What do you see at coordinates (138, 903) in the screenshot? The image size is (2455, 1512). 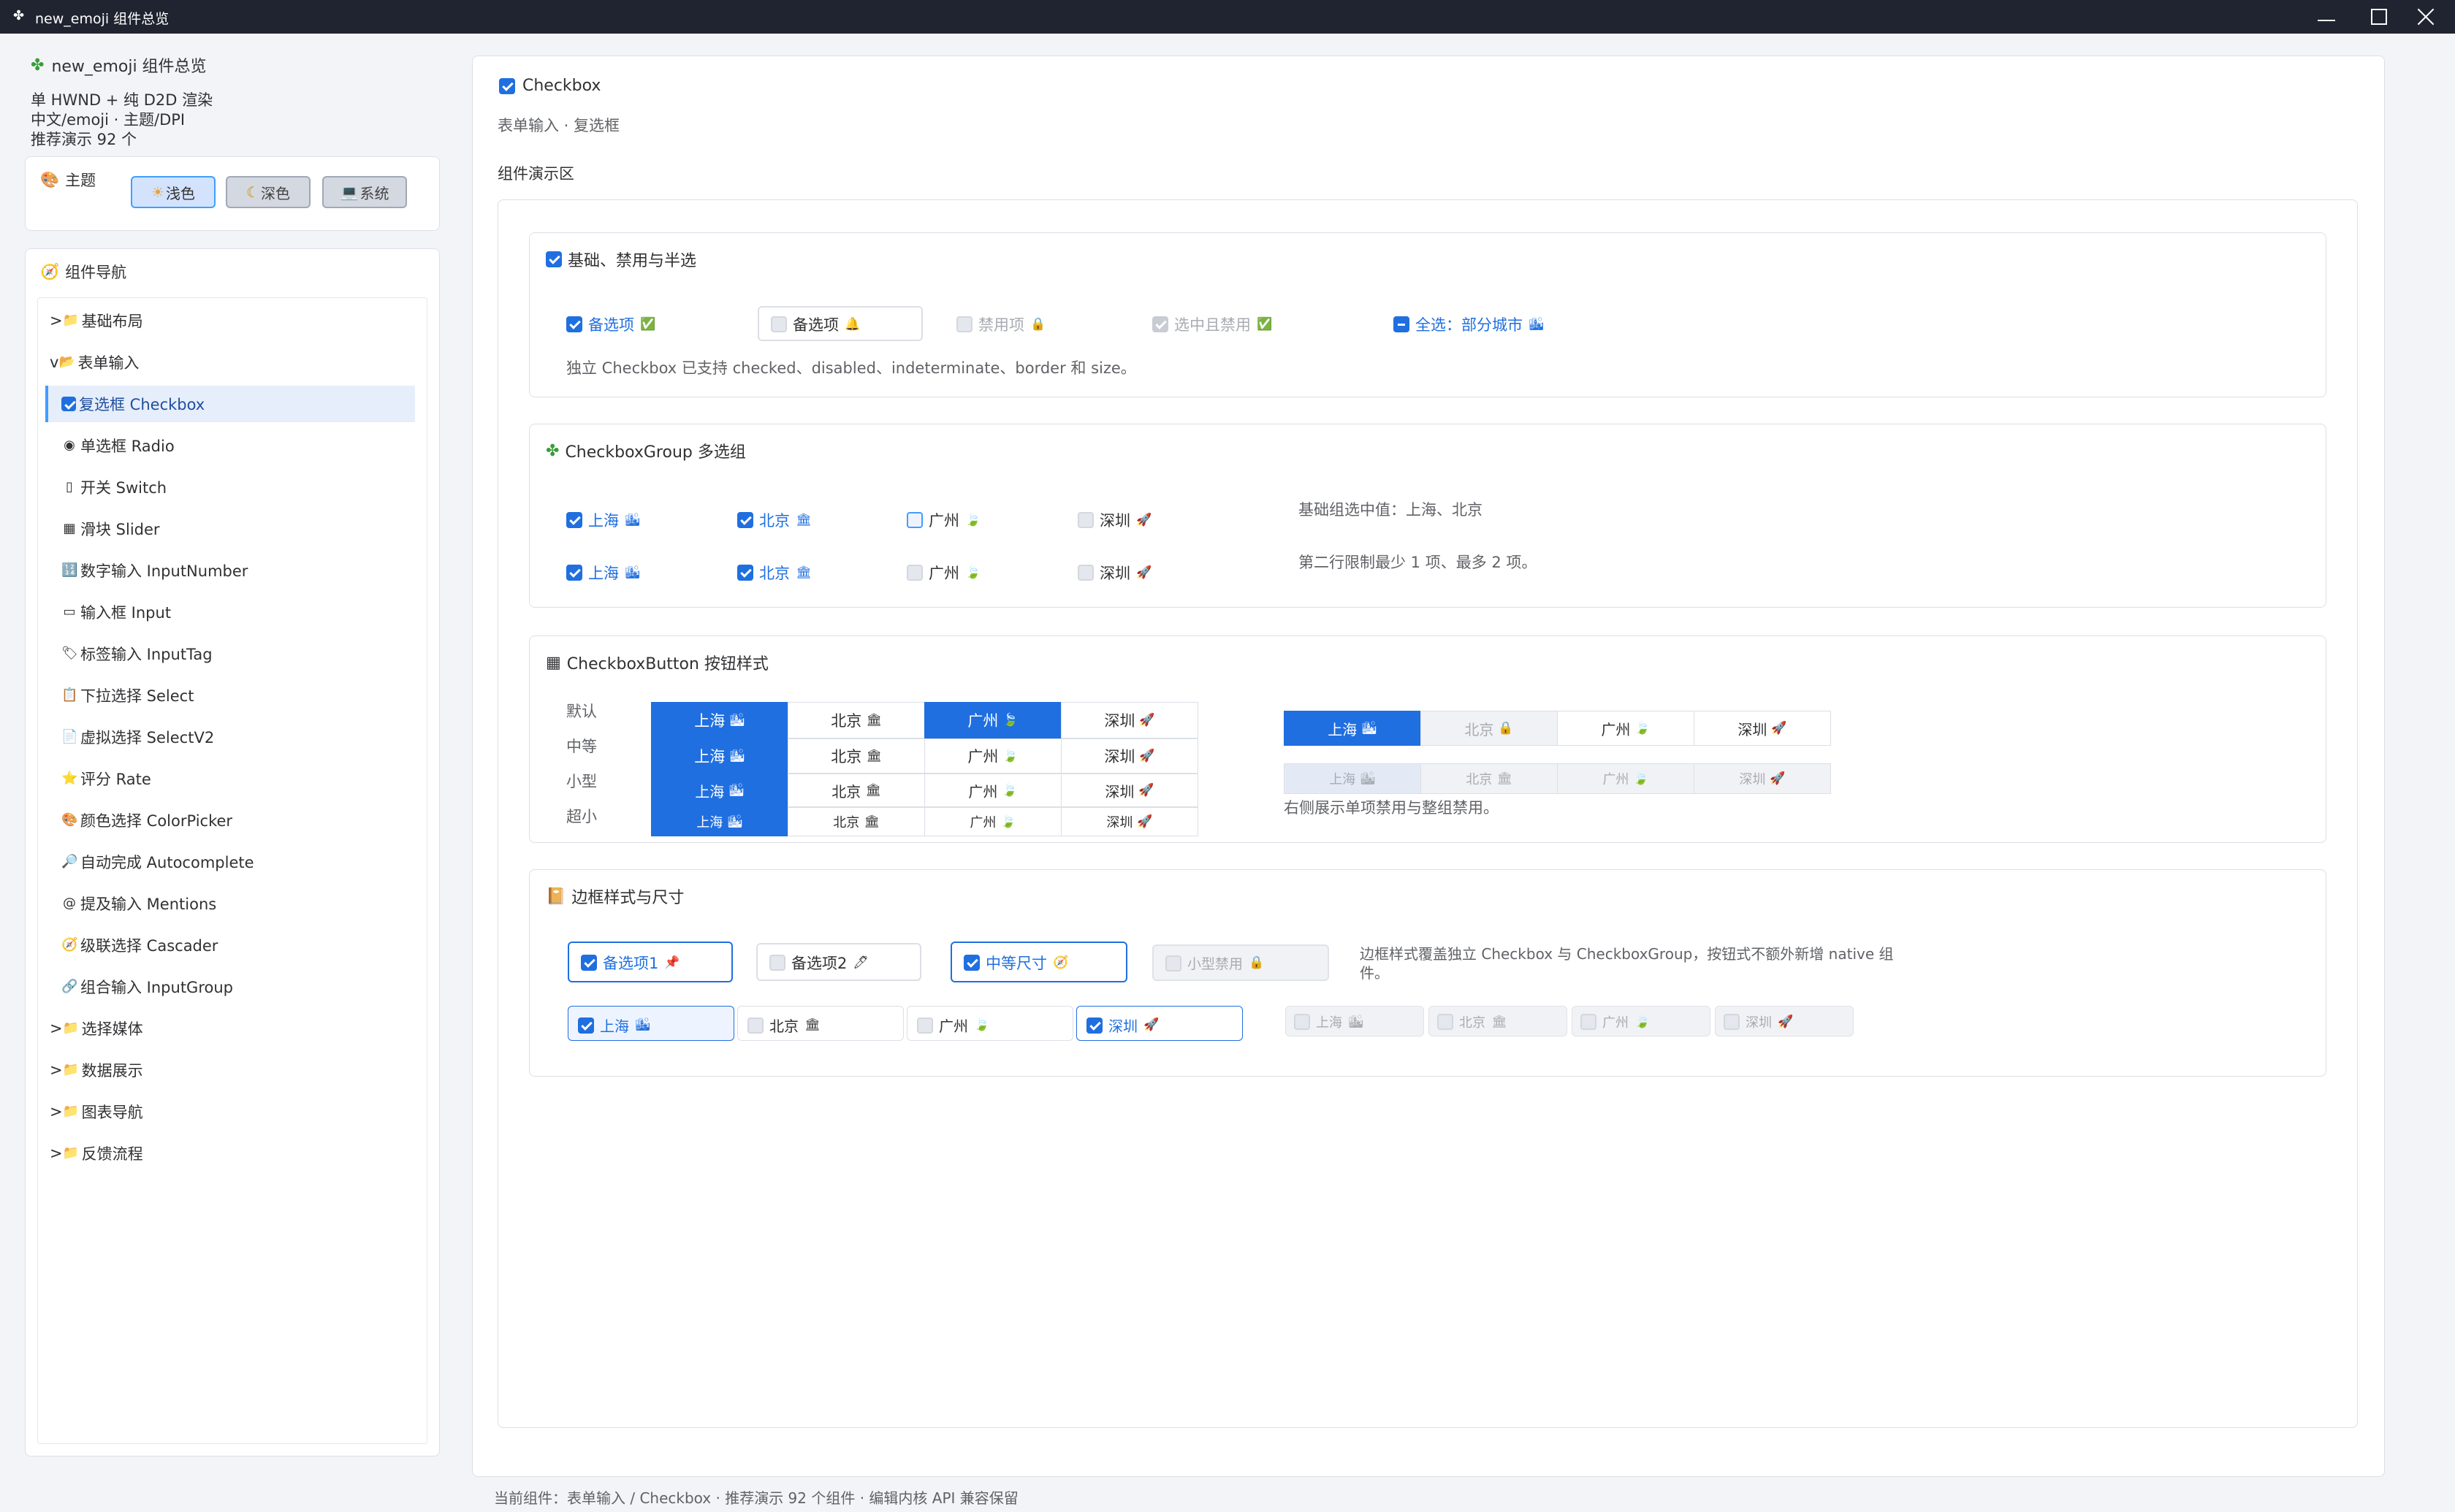 I see `nav-item-mentions: @ 提及输入 Mentions` at bounding box center [138, 903].